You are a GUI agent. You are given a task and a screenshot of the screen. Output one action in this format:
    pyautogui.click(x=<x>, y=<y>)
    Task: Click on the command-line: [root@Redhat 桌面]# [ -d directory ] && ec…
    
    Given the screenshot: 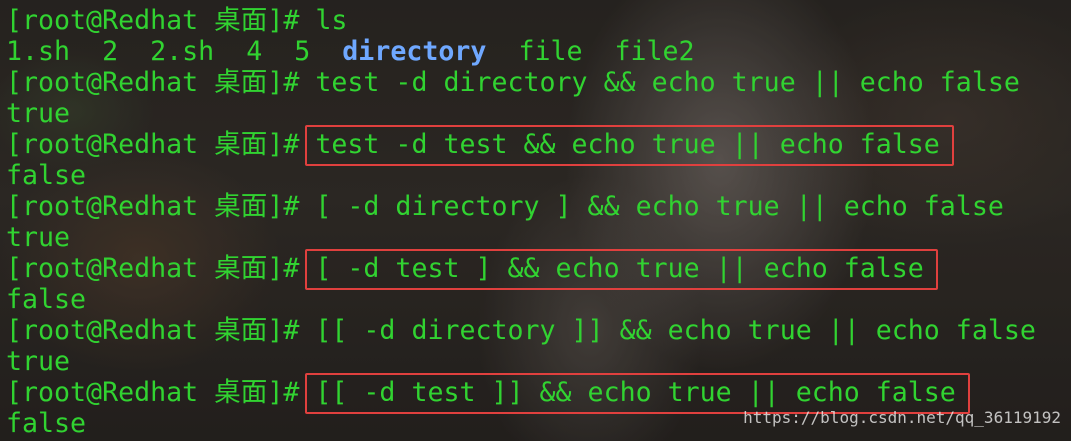 What is the action you would take?
    pyautogui.click(x=538, y=206)
    